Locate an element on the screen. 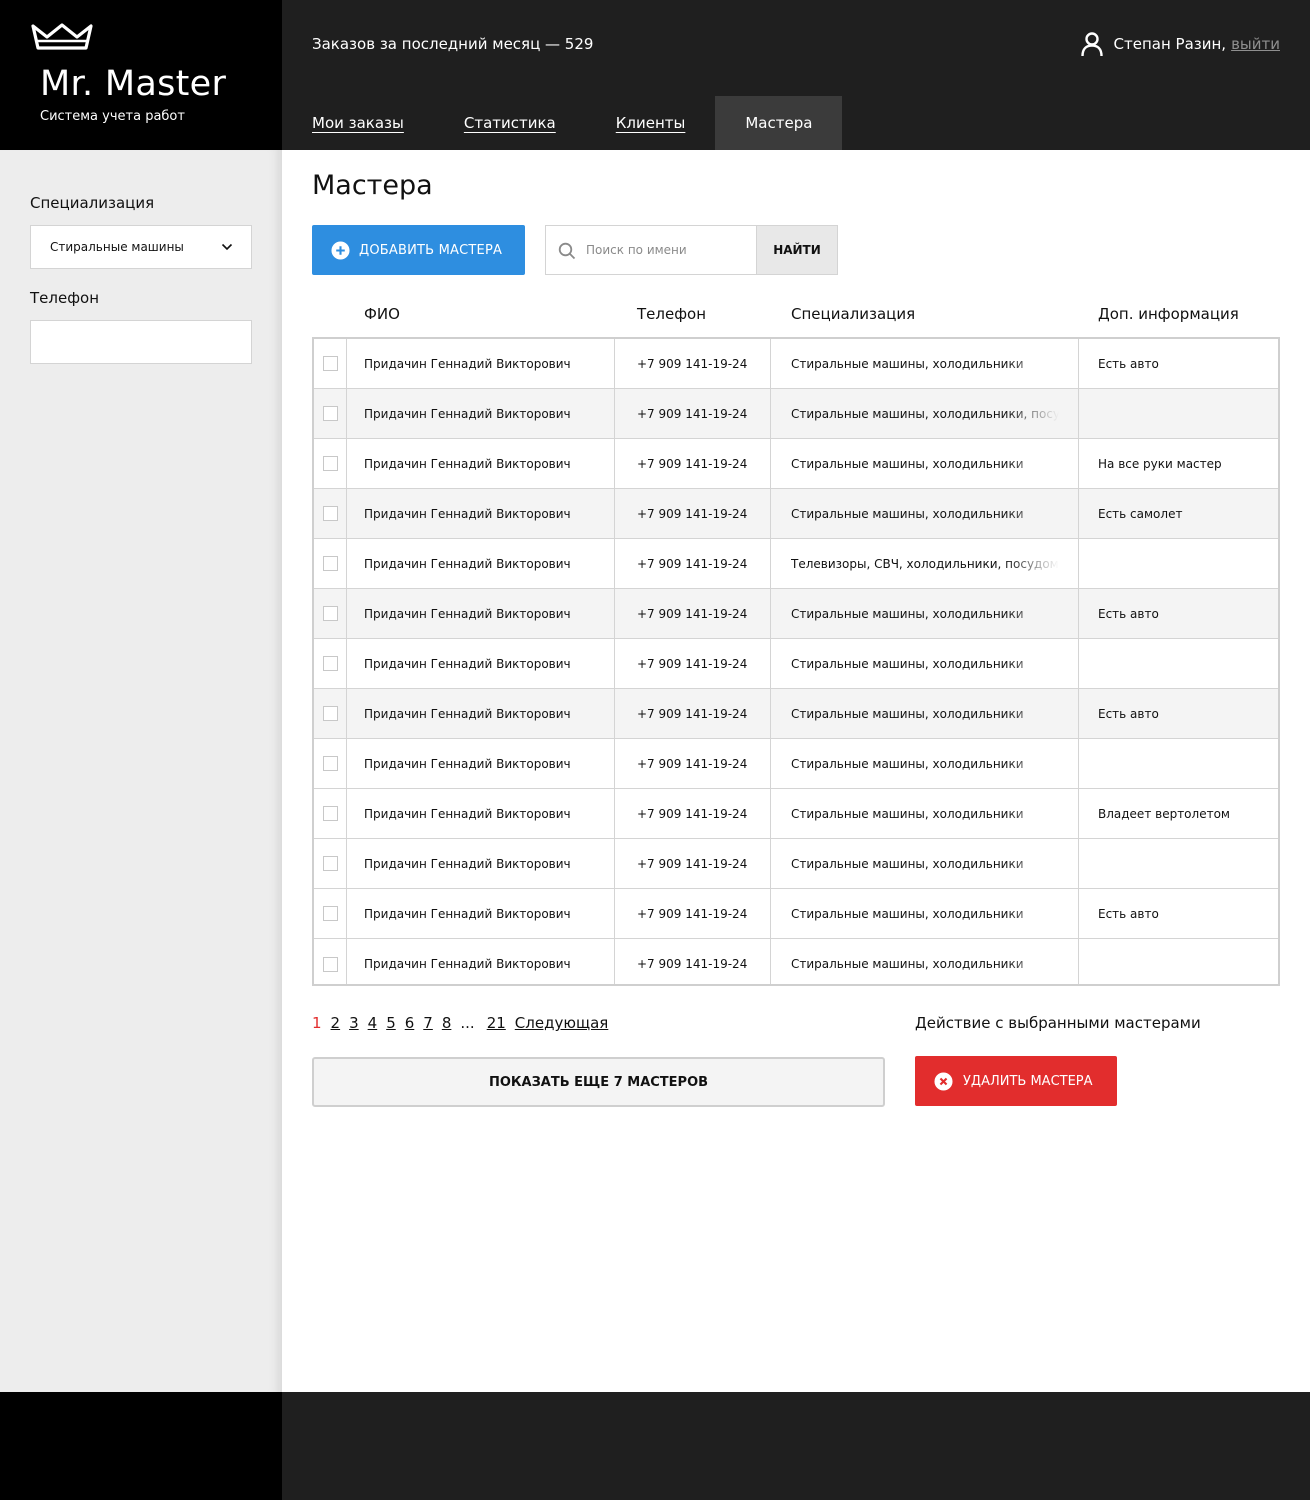 The height and width of the screenshot is (1500, 1310). page-link-5: 5 is located at coordinates (391, 1023).